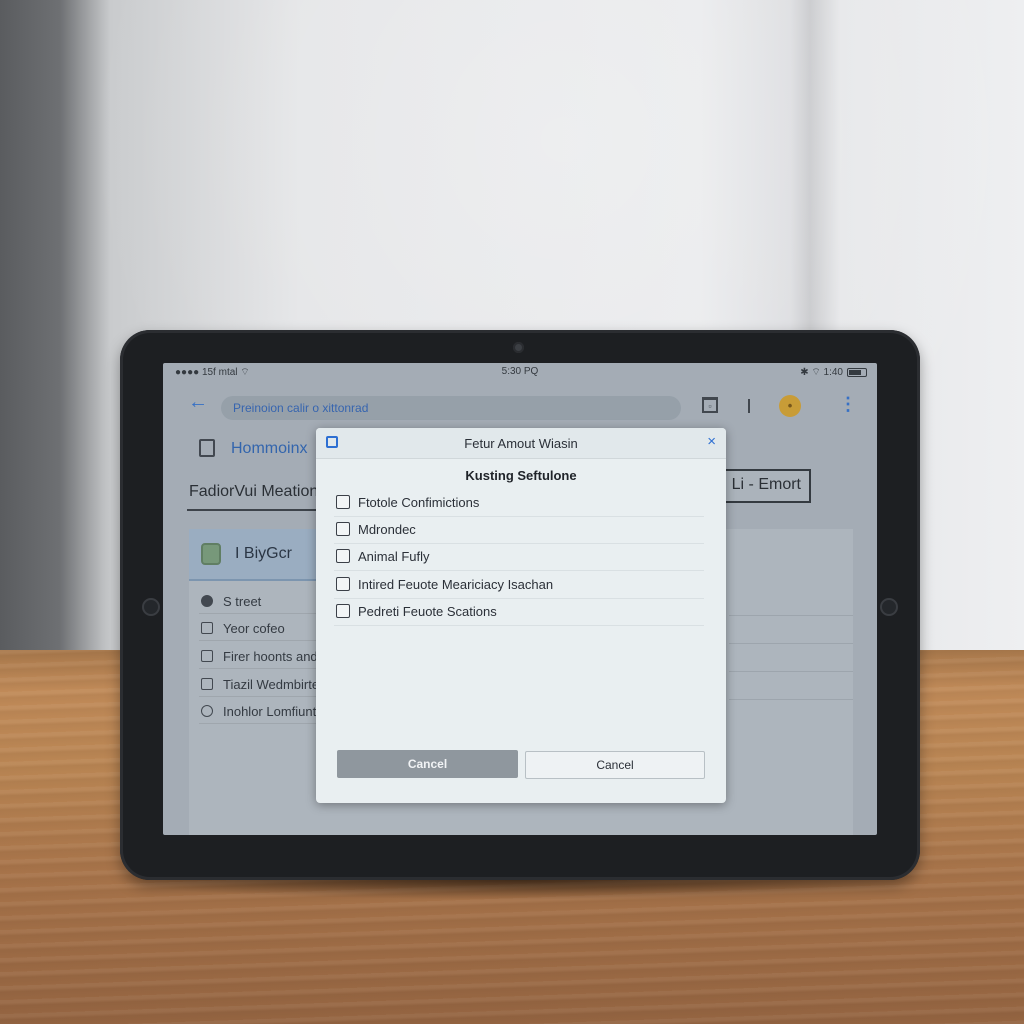 This screenshot has height=1024, width=1024. I want to click on dialog-header: Fetur Amout Wiasin ×, so click(521, 443).